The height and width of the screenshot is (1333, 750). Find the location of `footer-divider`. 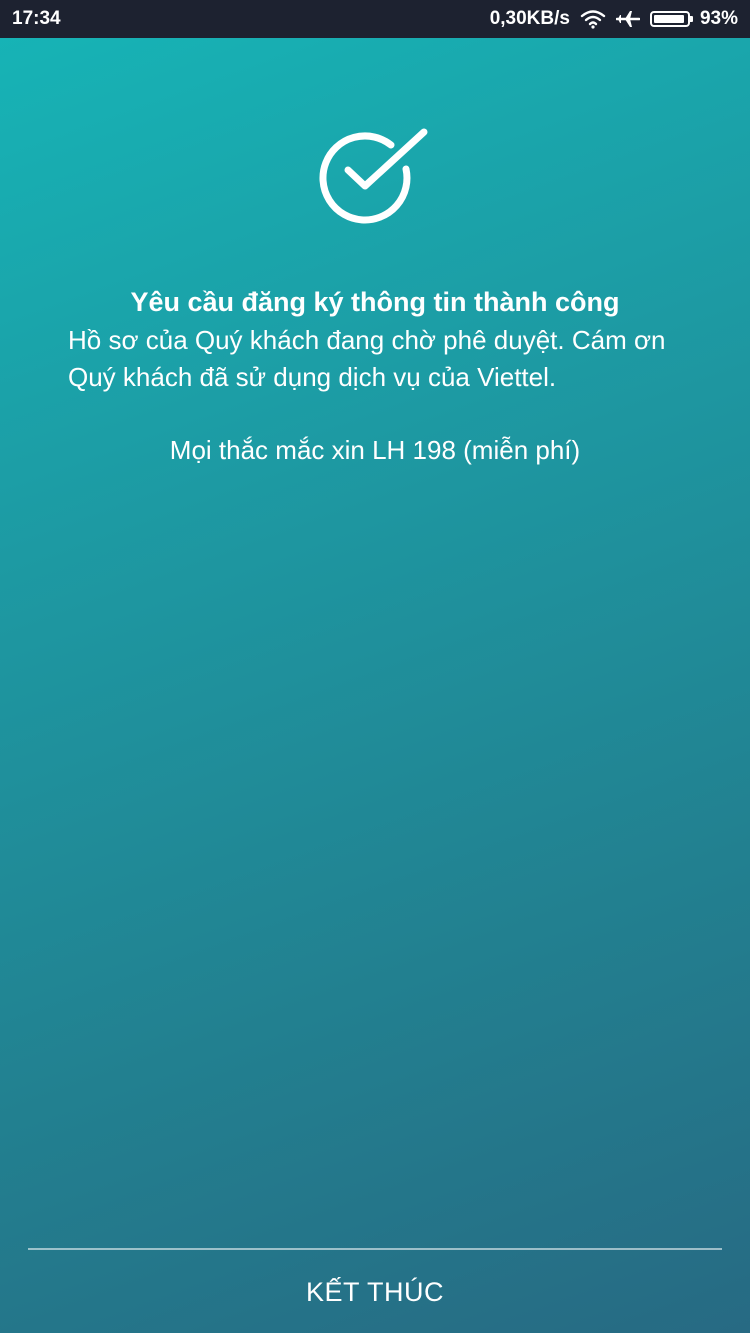

footer-divider is located at coordinates (375, 1249).